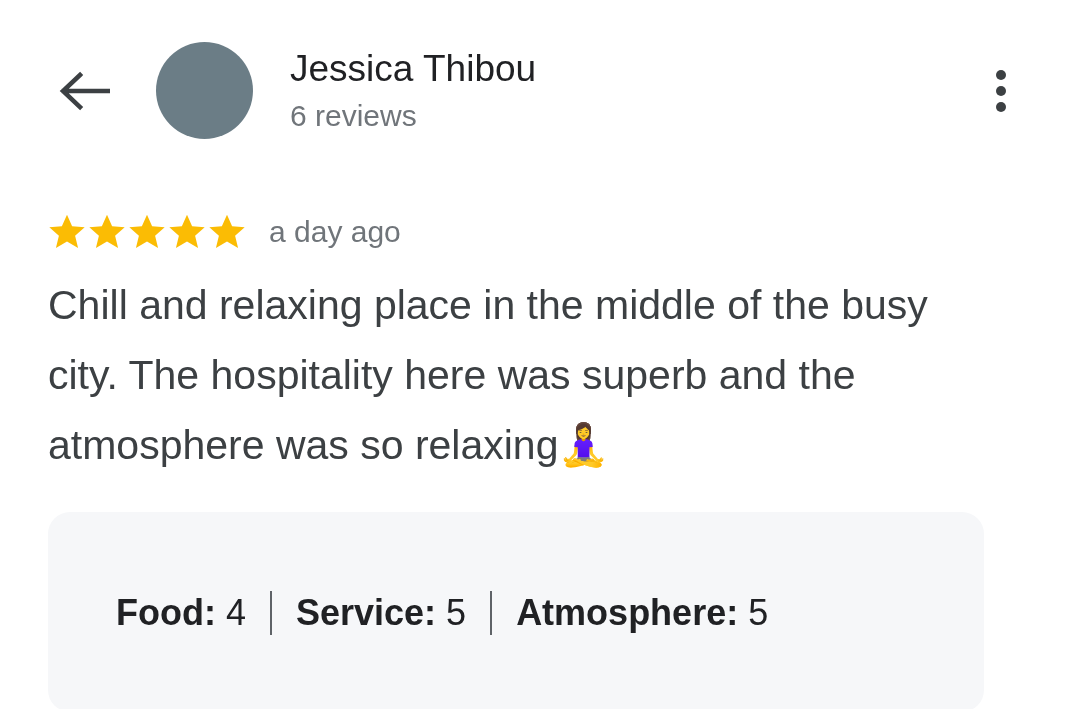  Describe the element at coordinates (84, 90) in the screenshot. I see `back-icon` at that location.